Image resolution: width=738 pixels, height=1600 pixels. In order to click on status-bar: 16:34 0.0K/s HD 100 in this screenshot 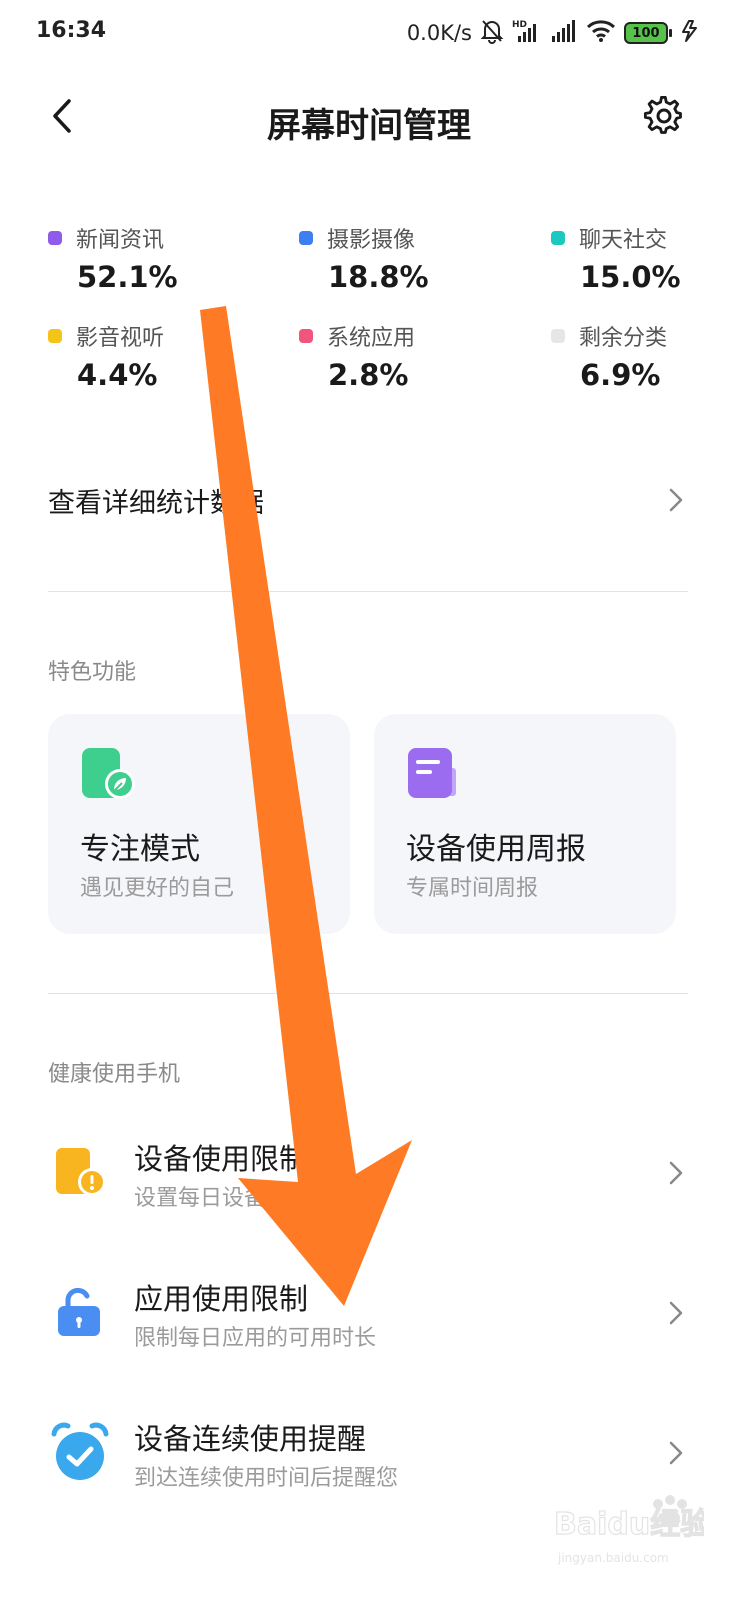, I will do `click(369, 32)`.